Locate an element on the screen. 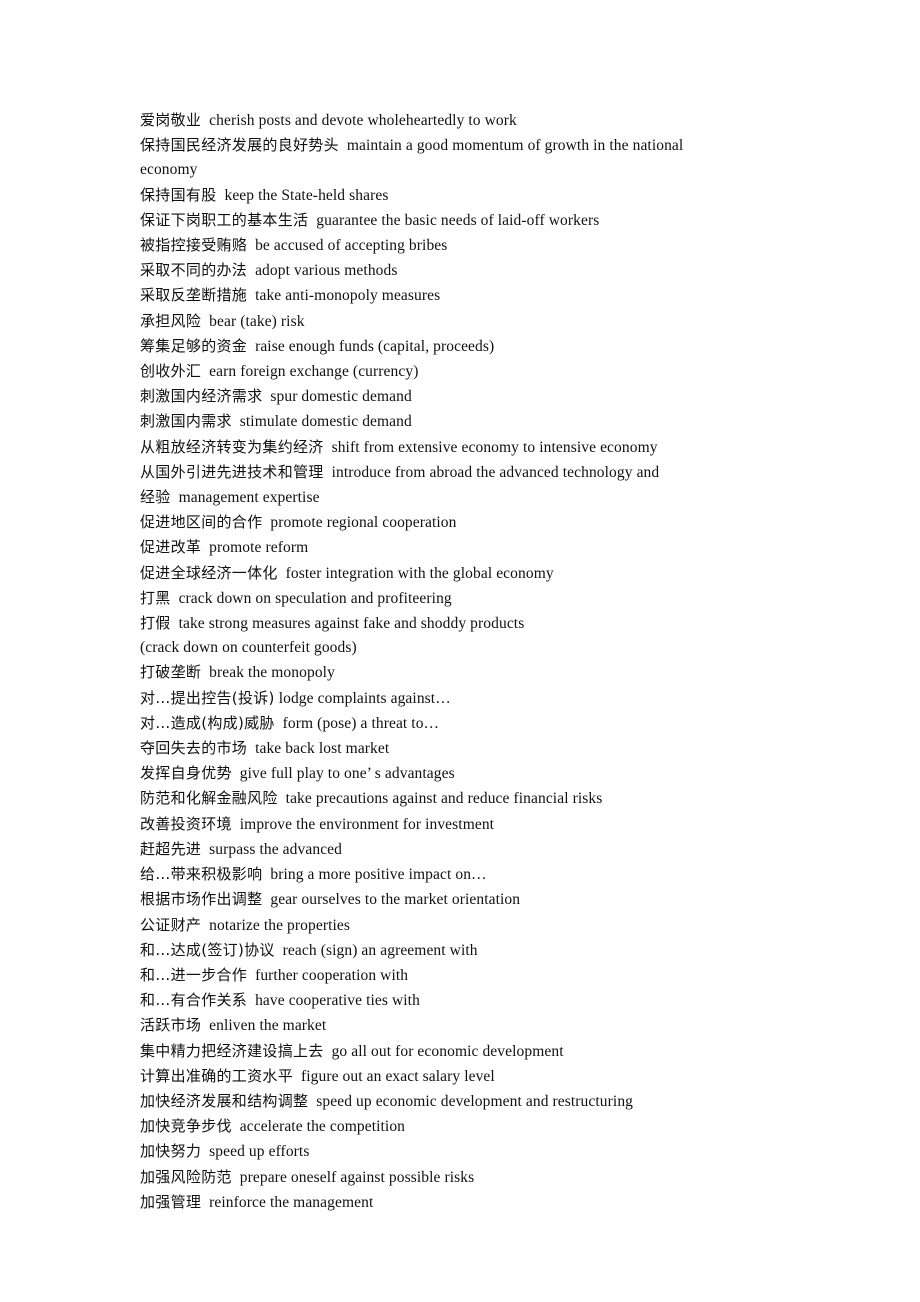 This screenshot has height=1302, width=920. glossary-entry: 刺激国内需求 stimulate domestic demand is located at coordinates (426, 421).